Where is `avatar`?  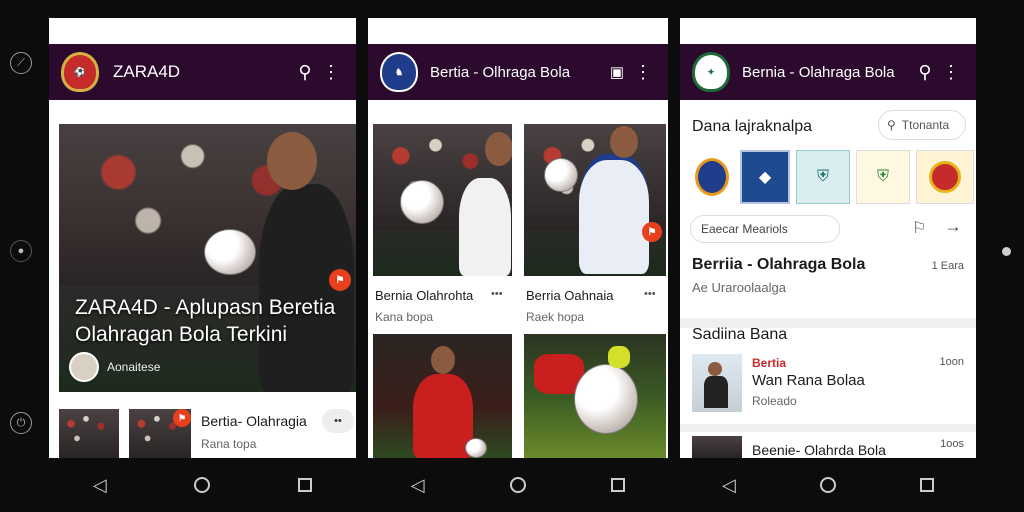 avatar is located at coordinates (84, 367).